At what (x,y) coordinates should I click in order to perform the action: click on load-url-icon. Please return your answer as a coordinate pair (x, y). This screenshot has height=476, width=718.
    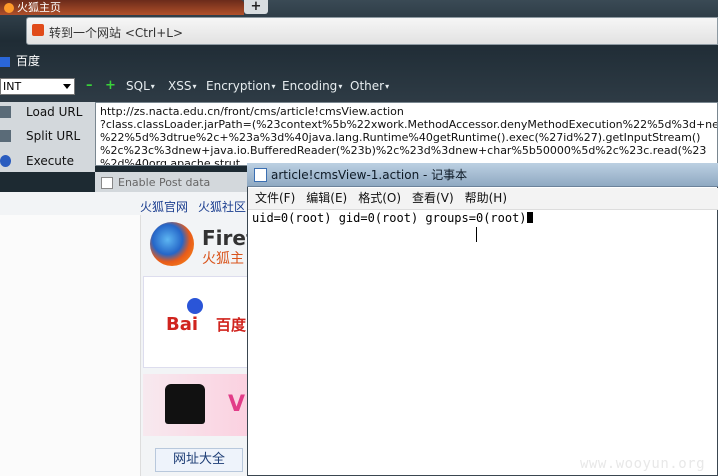
    Looking at the image, I should click on (5, 112).